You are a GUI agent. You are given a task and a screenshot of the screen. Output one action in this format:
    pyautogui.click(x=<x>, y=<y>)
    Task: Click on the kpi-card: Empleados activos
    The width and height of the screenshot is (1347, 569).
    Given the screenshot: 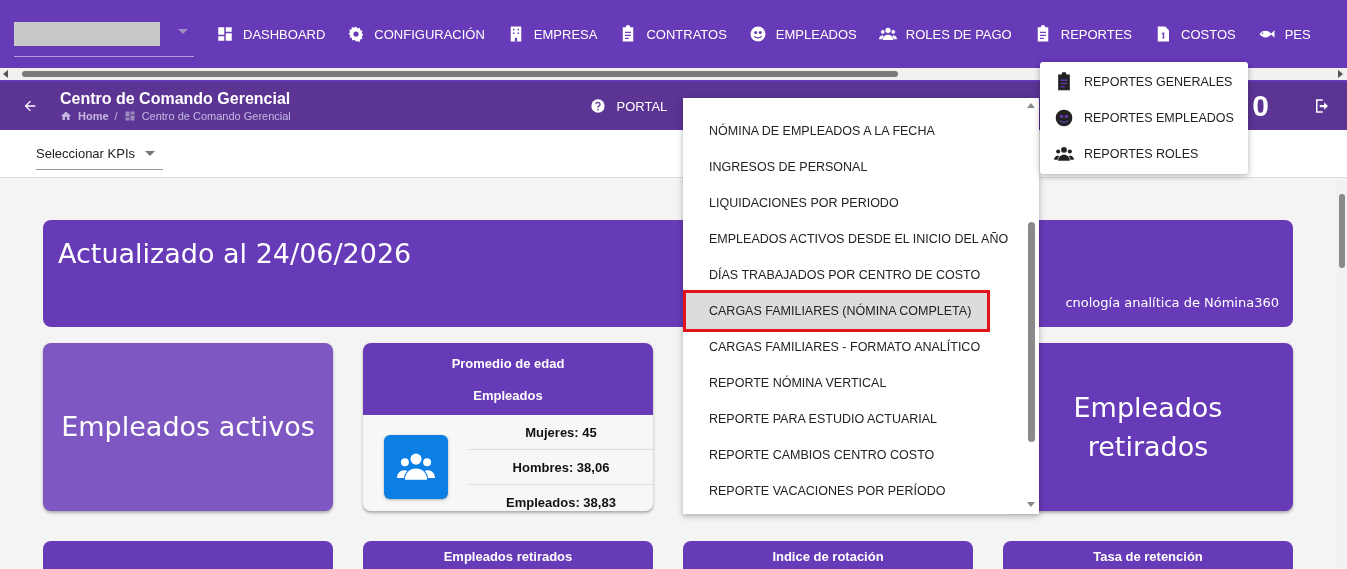 What is the action you would take?
    pyautogui.click(x=188, y=427)
    